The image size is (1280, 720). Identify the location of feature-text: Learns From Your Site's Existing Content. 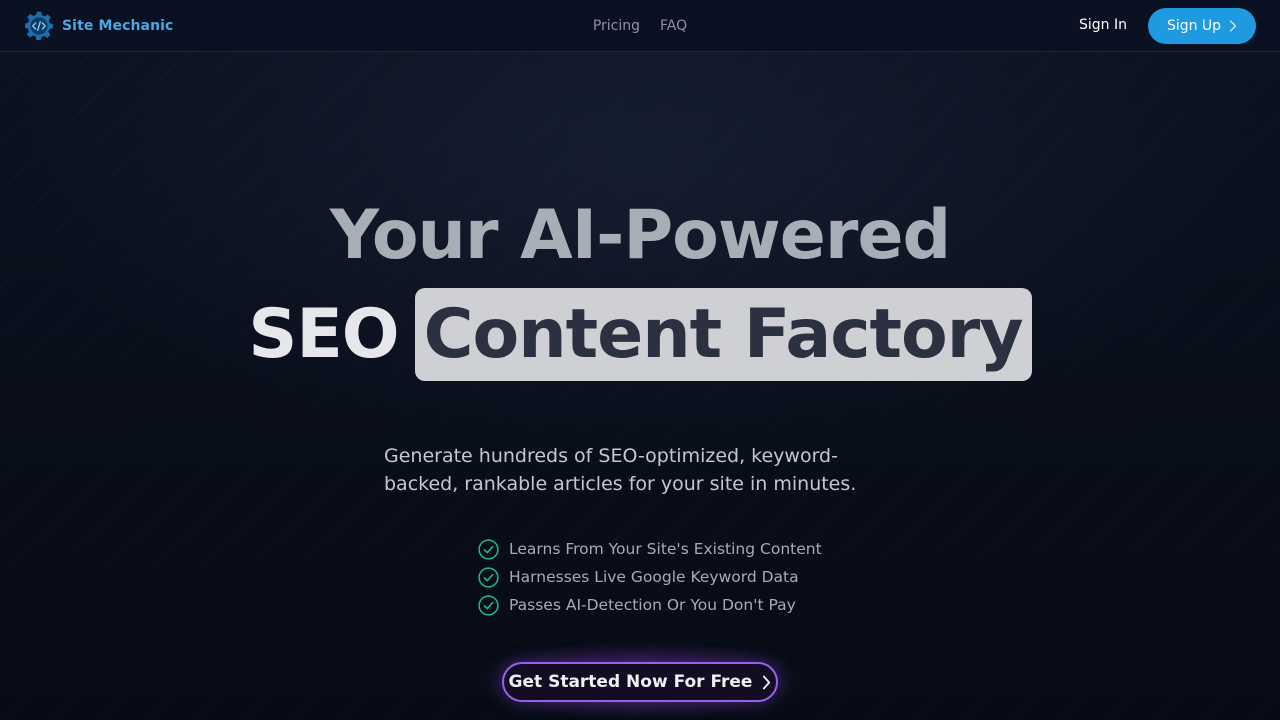
(665, 549).